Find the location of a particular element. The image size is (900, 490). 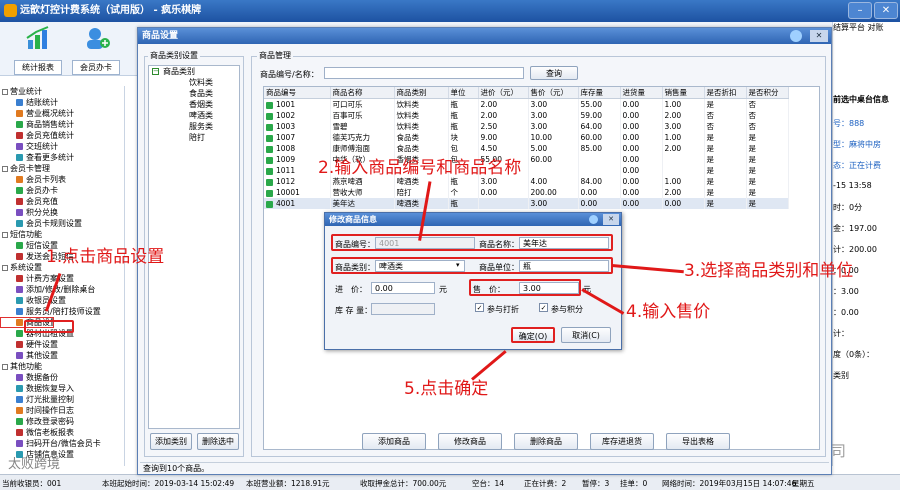

column-header: 商品类别 is located at coordinates (421, 93).